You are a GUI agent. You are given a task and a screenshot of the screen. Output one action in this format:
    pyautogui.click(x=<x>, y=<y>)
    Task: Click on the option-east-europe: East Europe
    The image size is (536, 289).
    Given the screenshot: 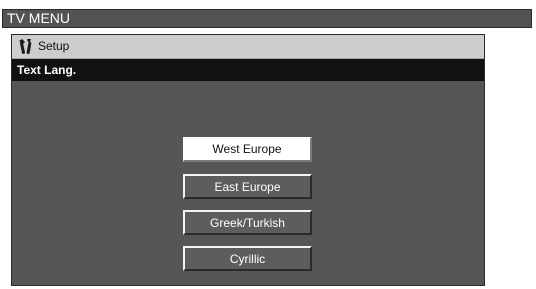 What is the action you would take?
    pyautogui.click(x=247, y=186)
    